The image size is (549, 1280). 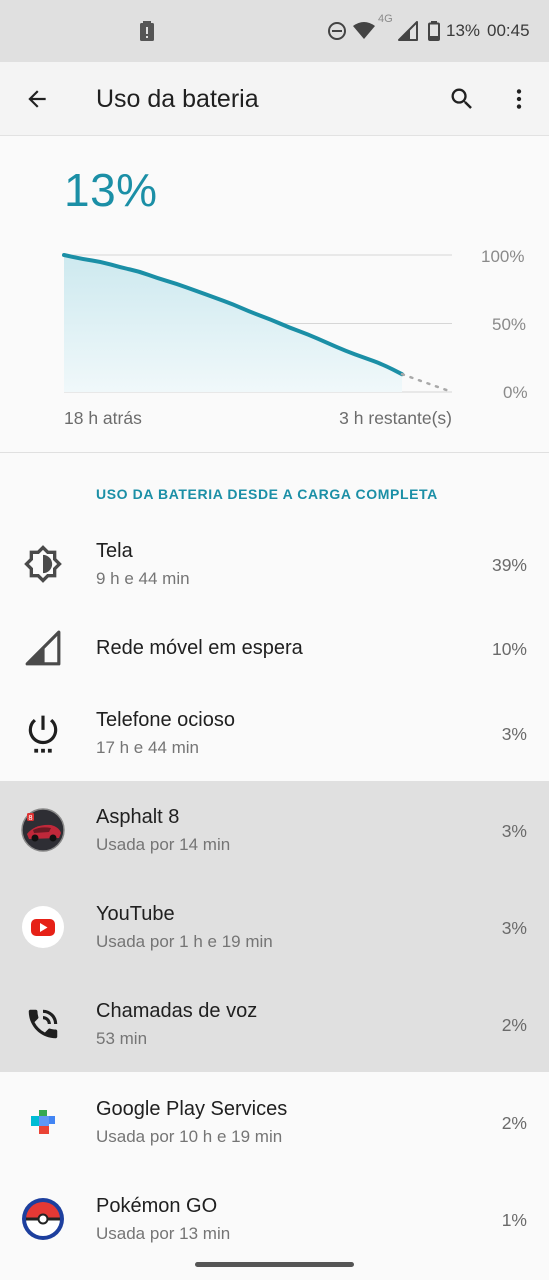 What do you see at coordinates (274, 99) in the screenshot?
I see `app-bar: Uso da bateria` at bounding box center [274, 99].